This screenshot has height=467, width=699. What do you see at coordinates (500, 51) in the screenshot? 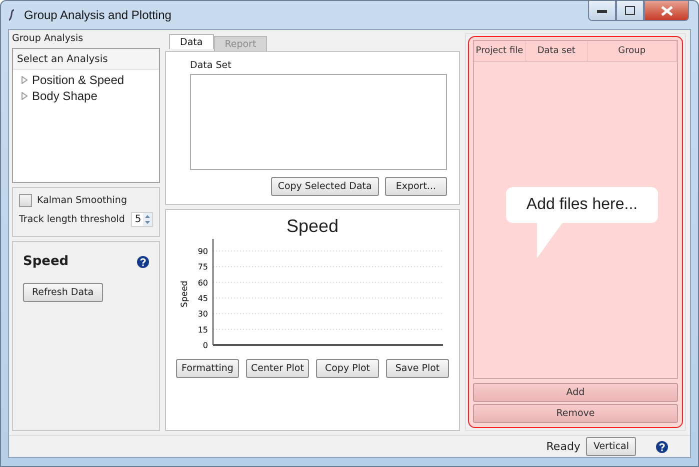
I see `column-header: Project file` at bounding box center [500, 51].